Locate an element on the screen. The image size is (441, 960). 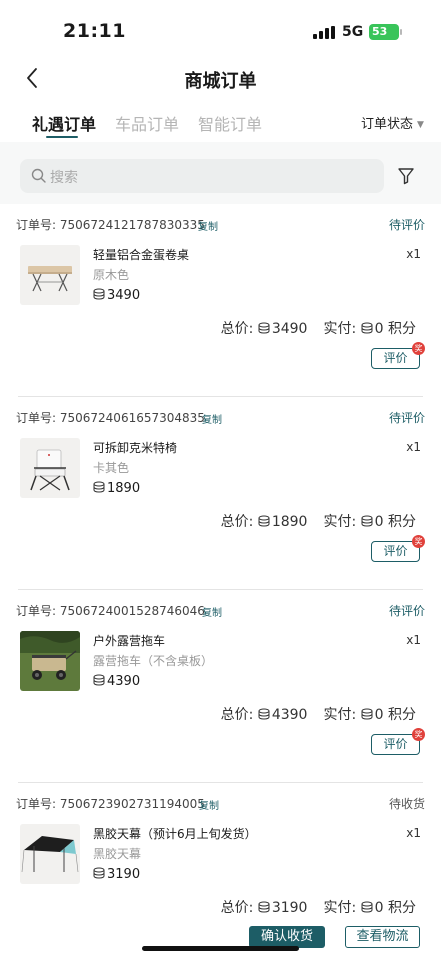
search-area: 搜索 is located at coordinates (220, 173).